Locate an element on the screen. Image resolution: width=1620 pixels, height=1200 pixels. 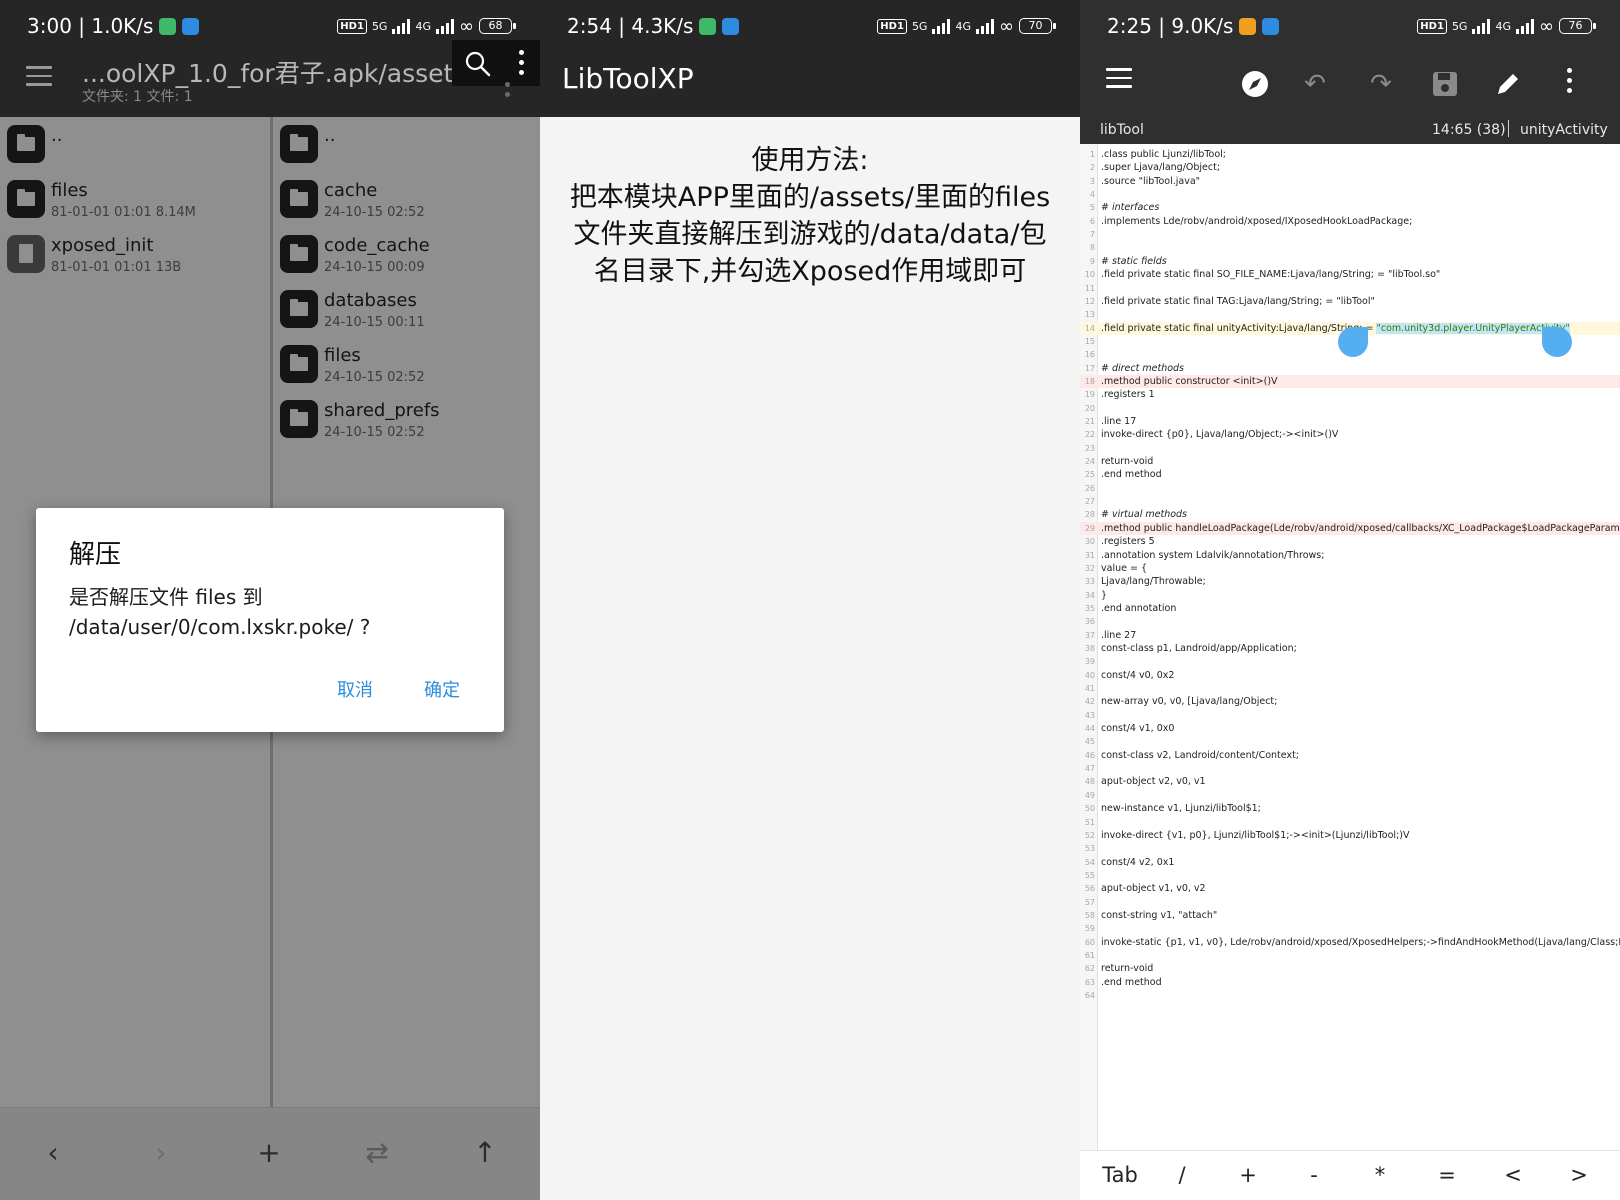
code-line: 41 is located at coordinates (1350, 688).